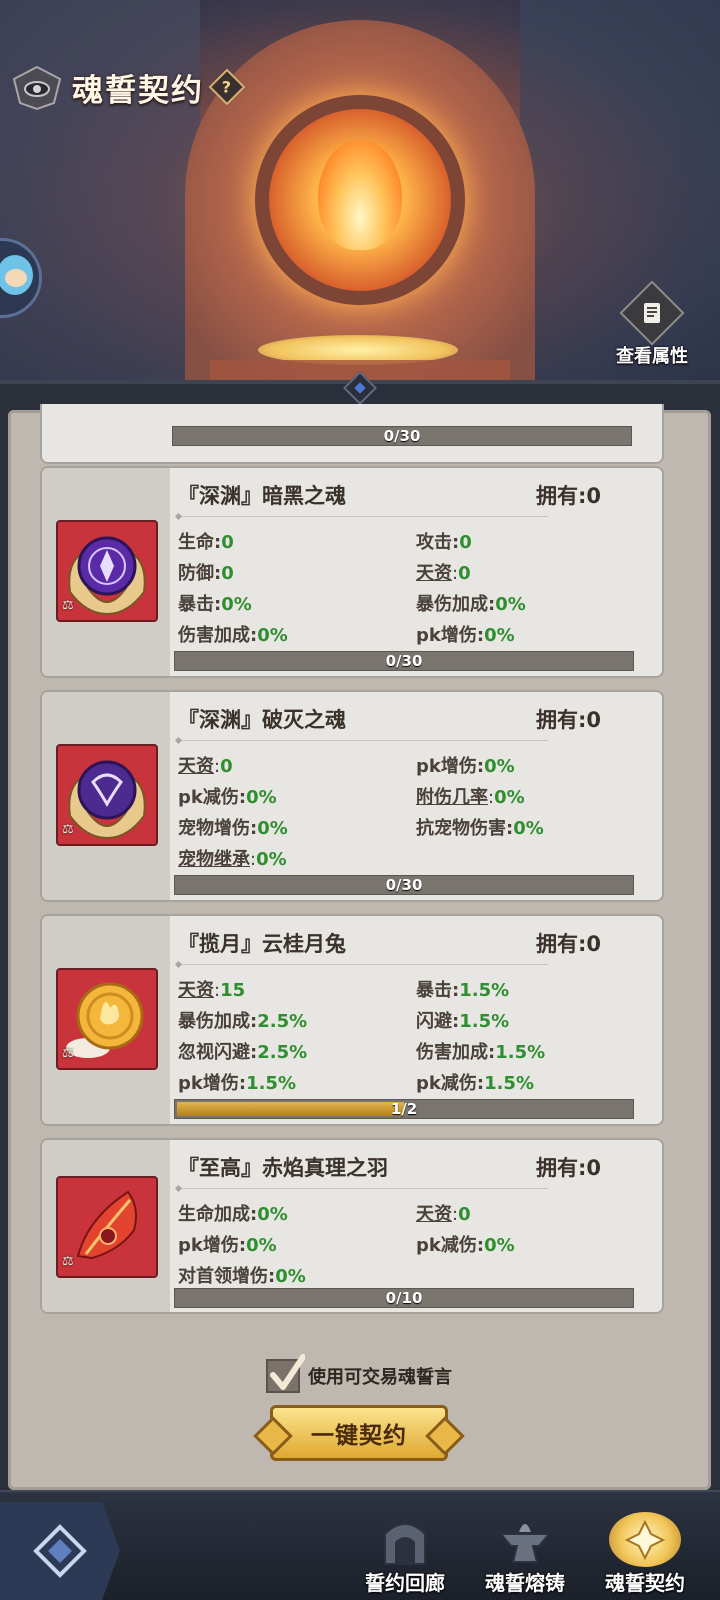  I want to click on stat-pet-resist: 抗宠物伤害:0%, so click(480, 828).